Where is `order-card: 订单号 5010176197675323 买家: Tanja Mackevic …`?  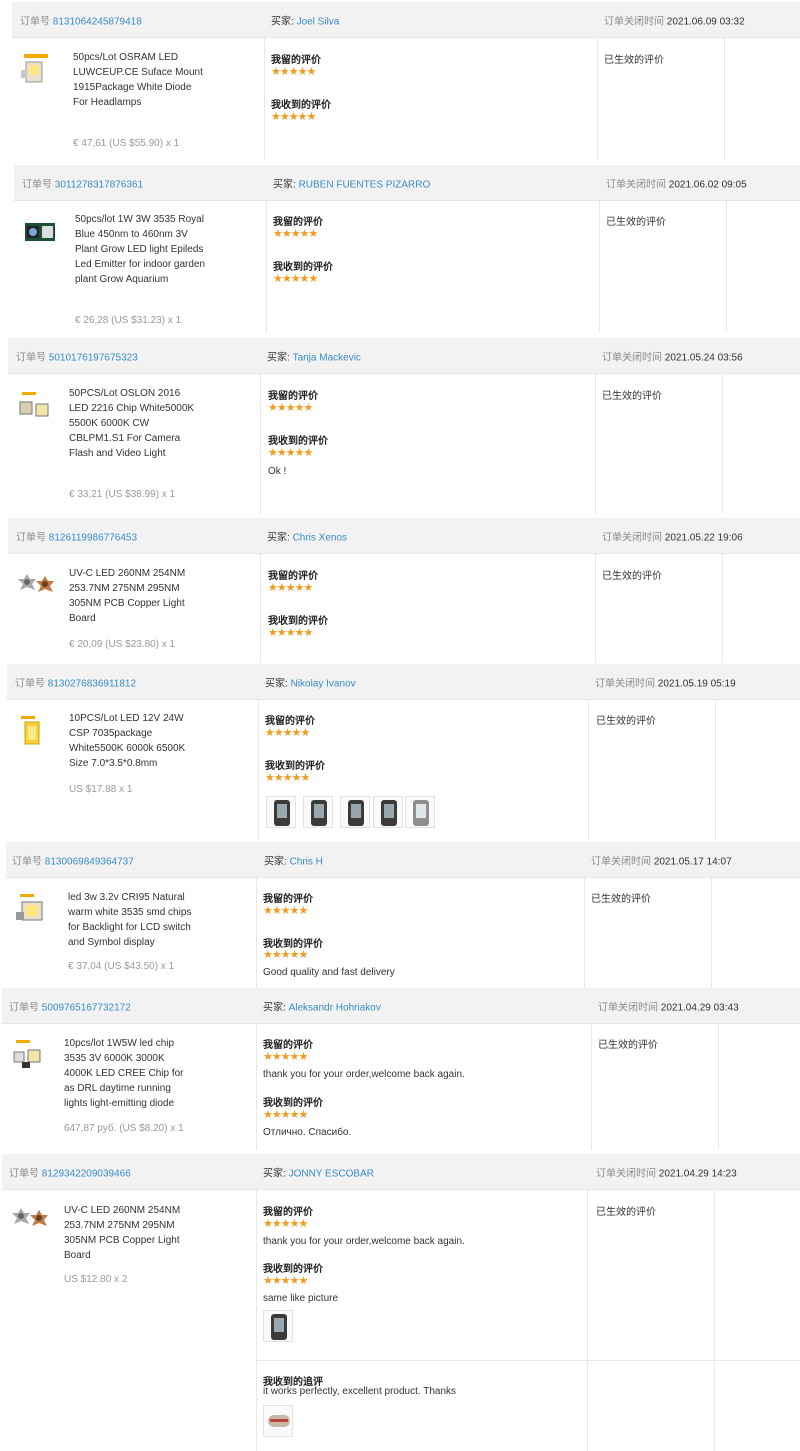
order-card: 订单号 5010176197675323 买家: Tanja Mackevic … is located at coordinates (404, 426).